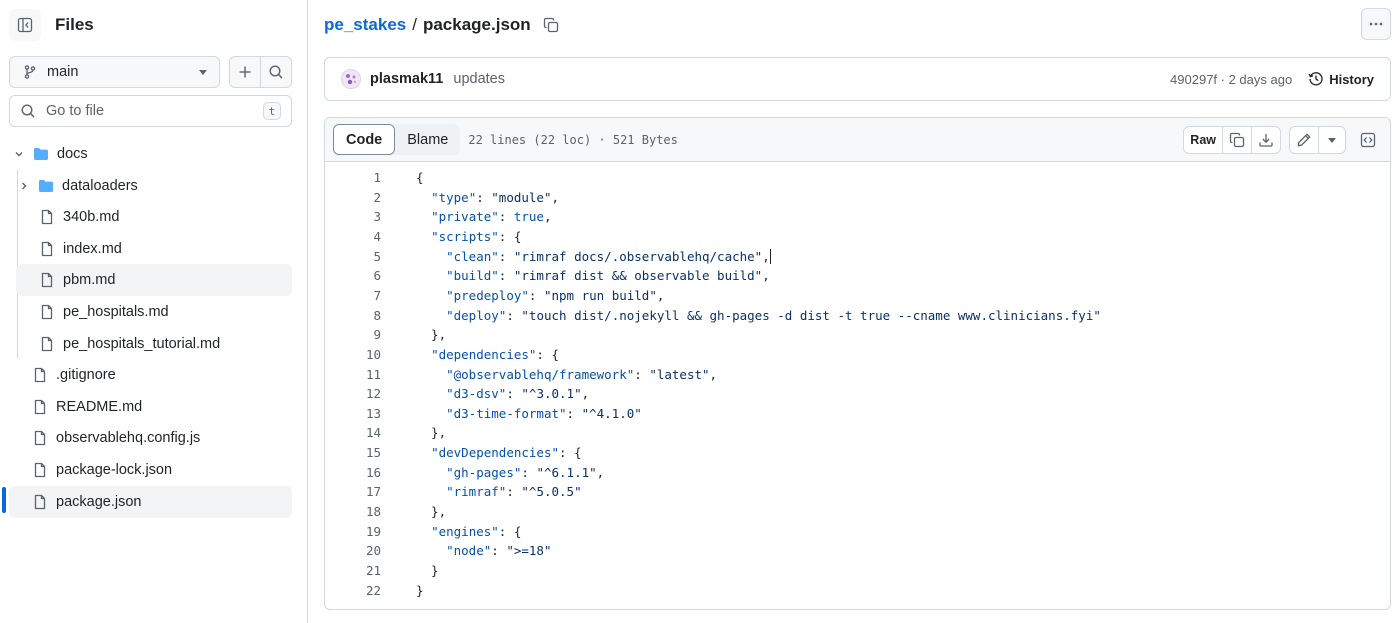  I want to click on line-number: 19, so click(373, 531).